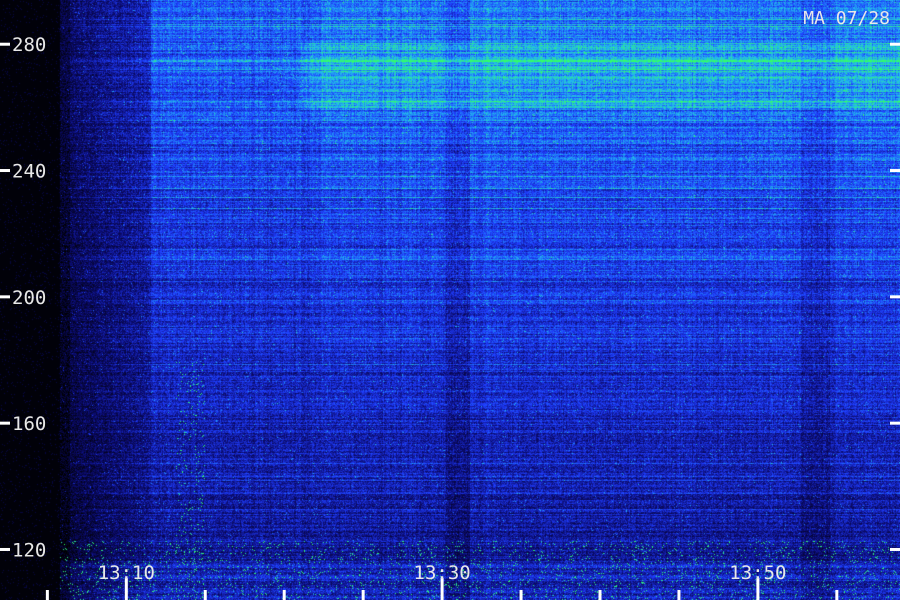  I want to click on y-tick-label: 240, so click(29, 172).